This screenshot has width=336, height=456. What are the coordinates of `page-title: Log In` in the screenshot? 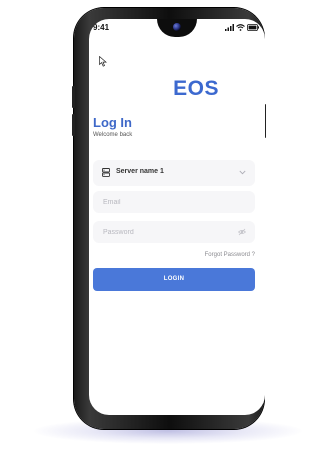 It's located at (112, 122).